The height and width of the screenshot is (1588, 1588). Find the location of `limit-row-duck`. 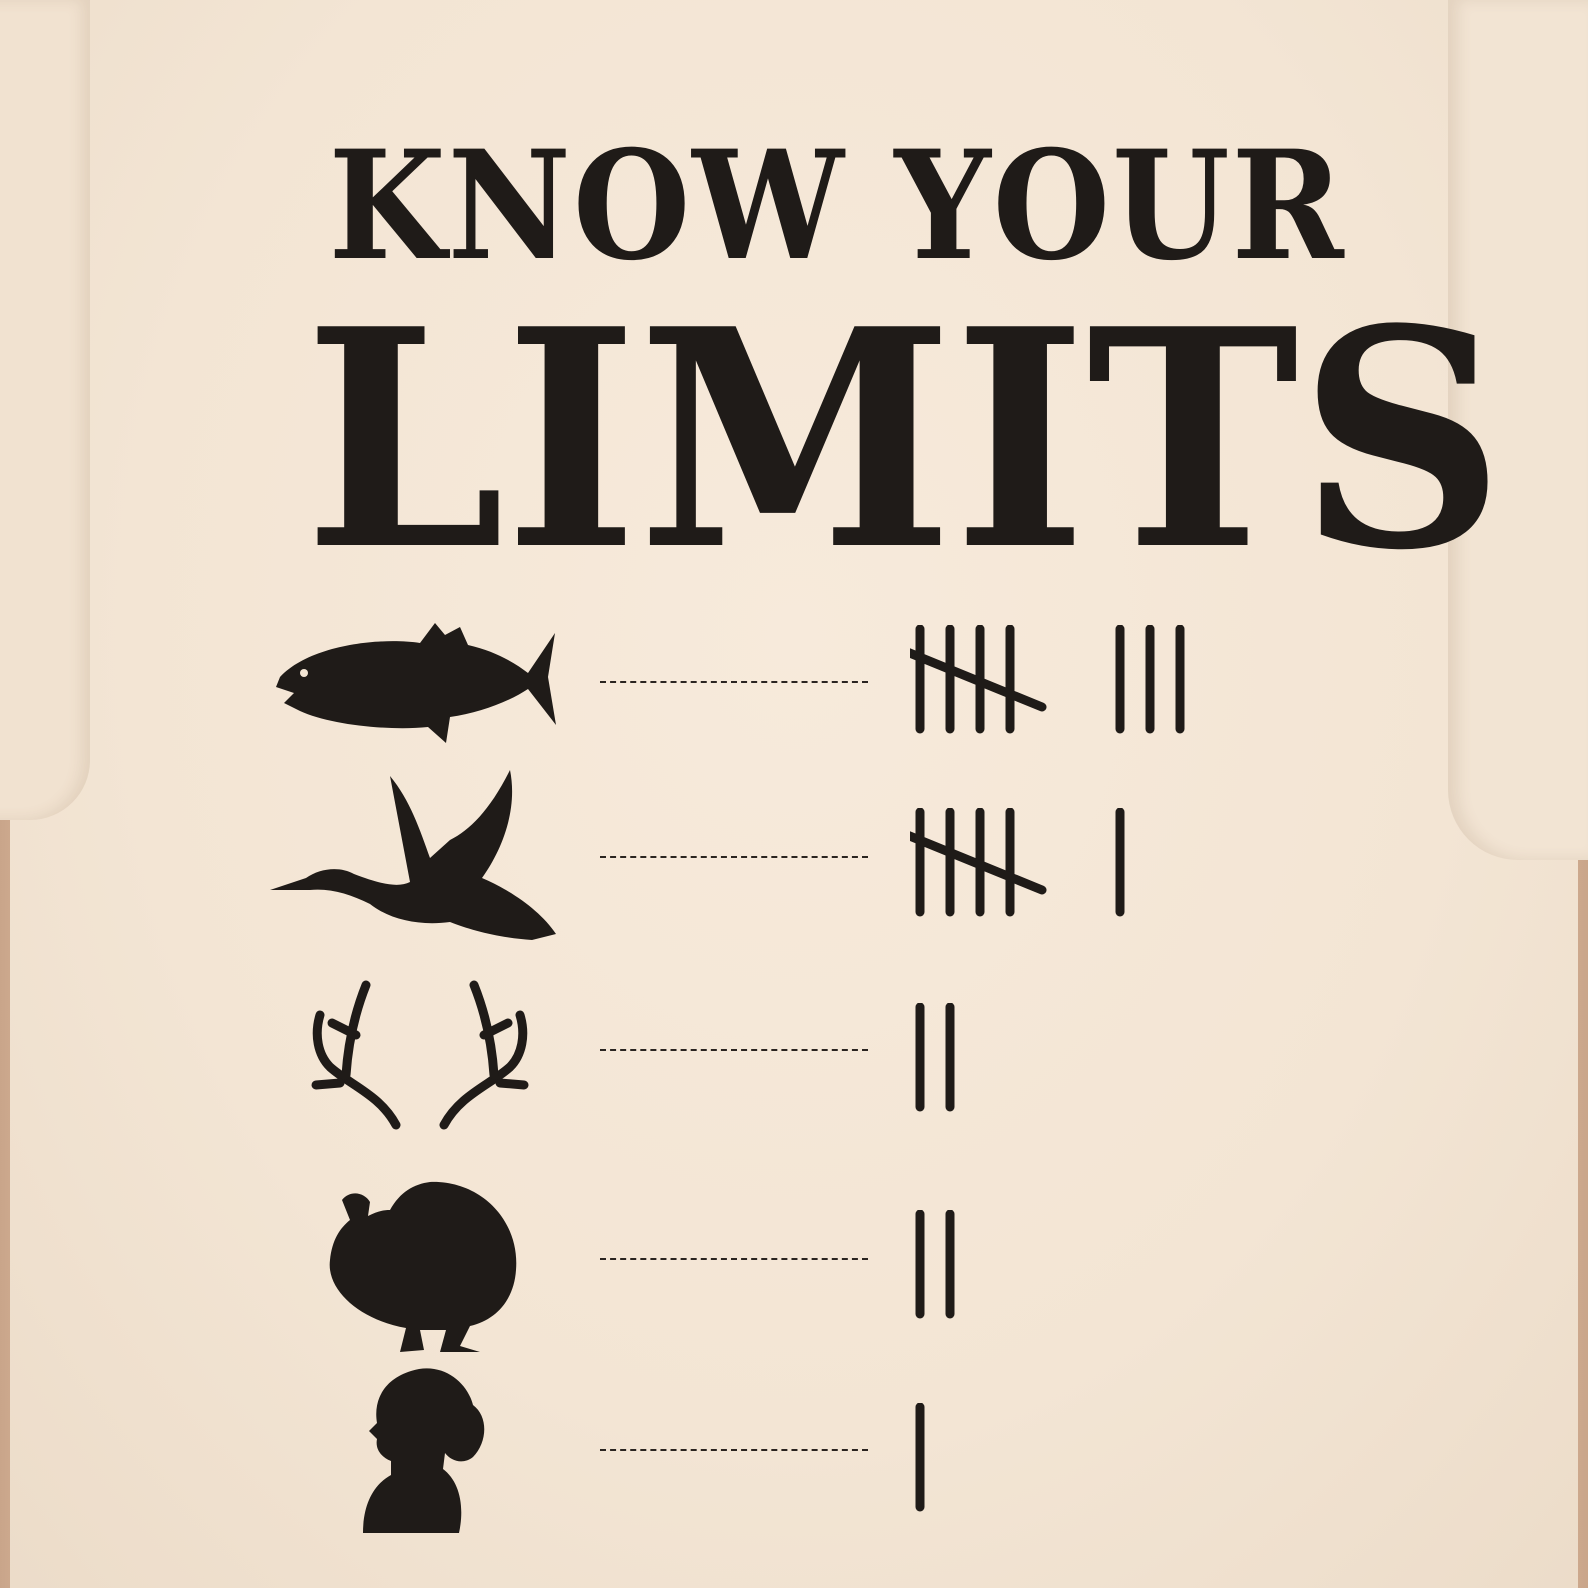

limit-row-duck is located at coordinates (770, 865).